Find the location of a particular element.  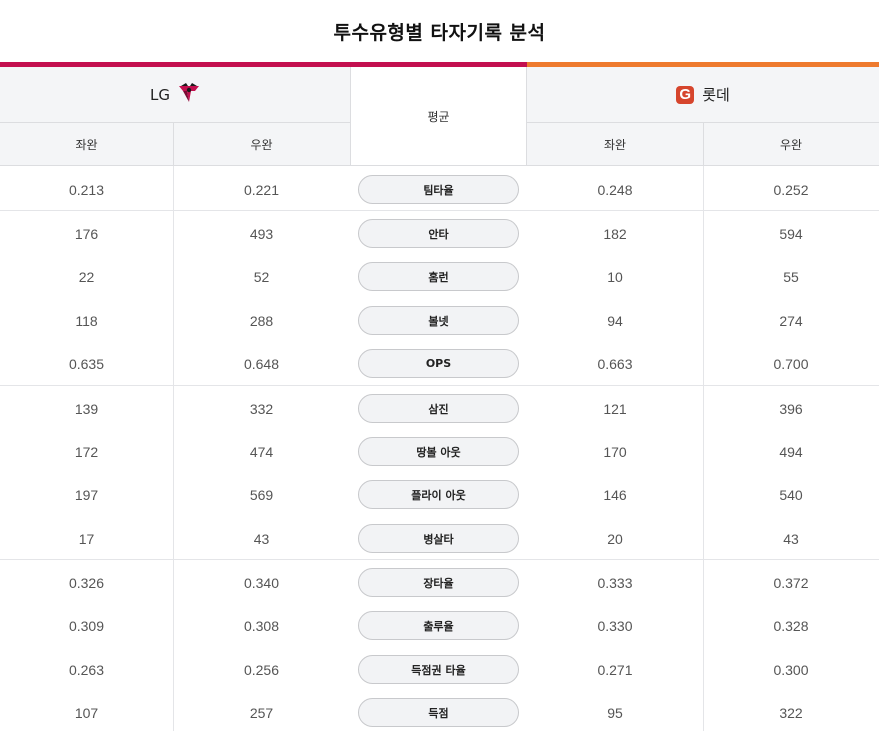

stat-label-button: 득점 is located at coordinates (438, 712).